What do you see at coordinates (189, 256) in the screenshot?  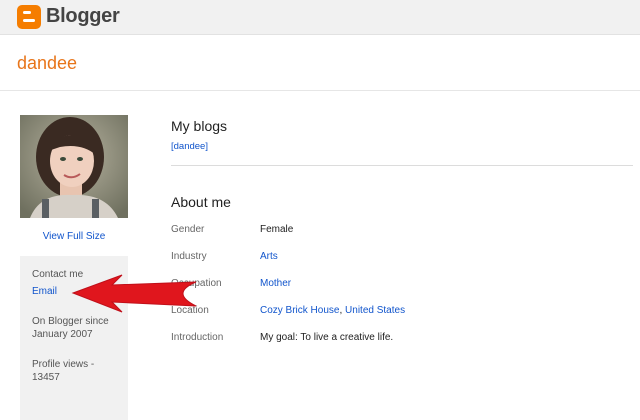 I see `industry-label: Industry` at bounding box center [189, 256].